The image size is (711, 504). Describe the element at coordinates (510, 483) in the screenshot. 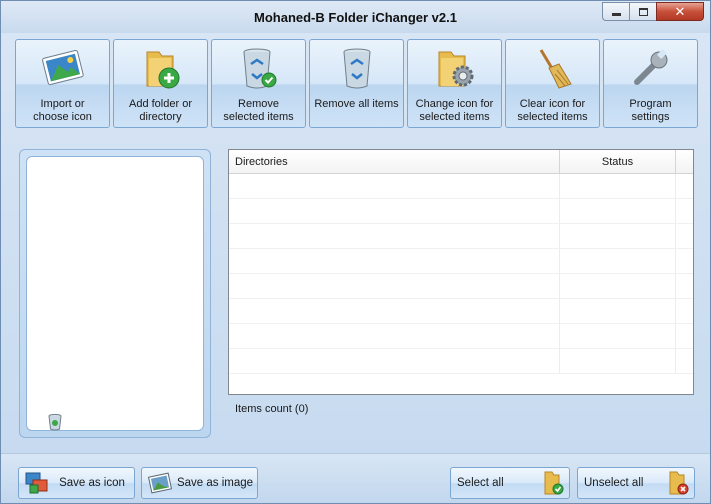

I see `select-all-button: Select all` at that location.